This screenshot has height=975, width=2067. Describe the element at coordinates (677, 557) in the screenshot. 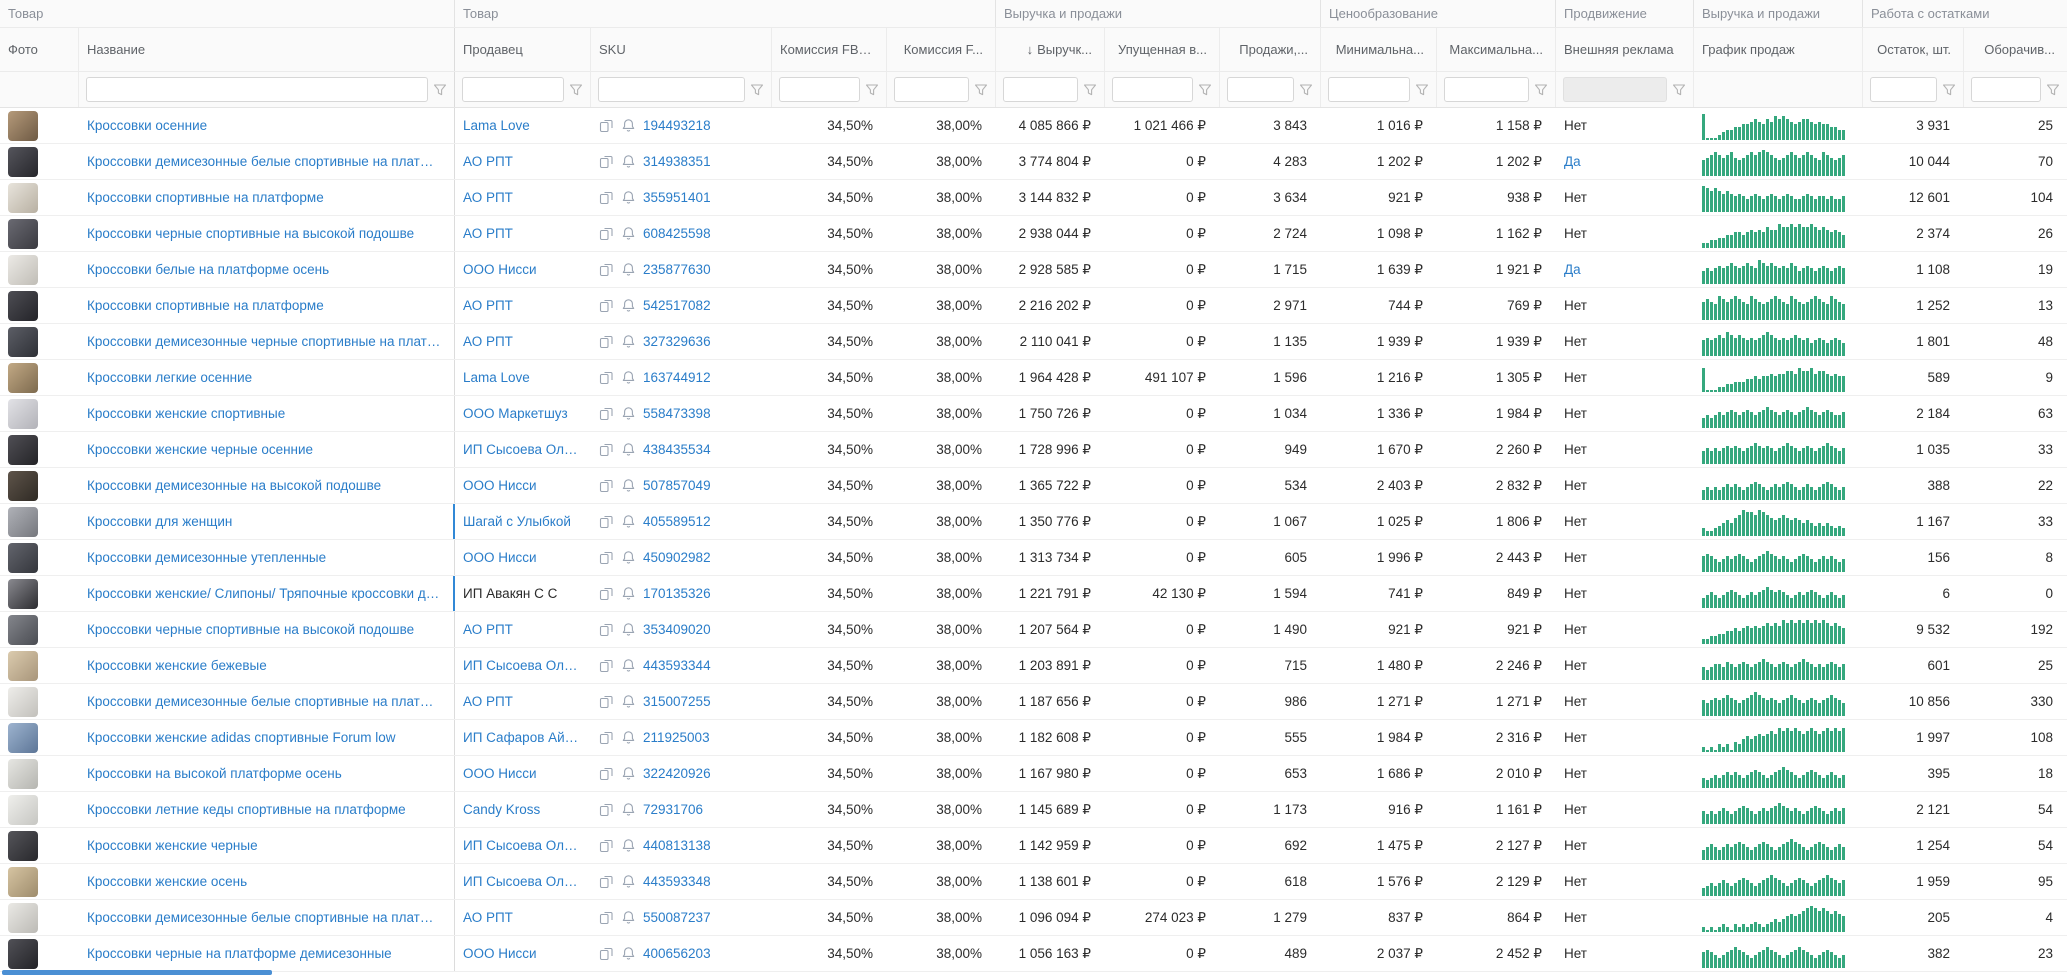

I see `sku-link: 450902982` at that location.